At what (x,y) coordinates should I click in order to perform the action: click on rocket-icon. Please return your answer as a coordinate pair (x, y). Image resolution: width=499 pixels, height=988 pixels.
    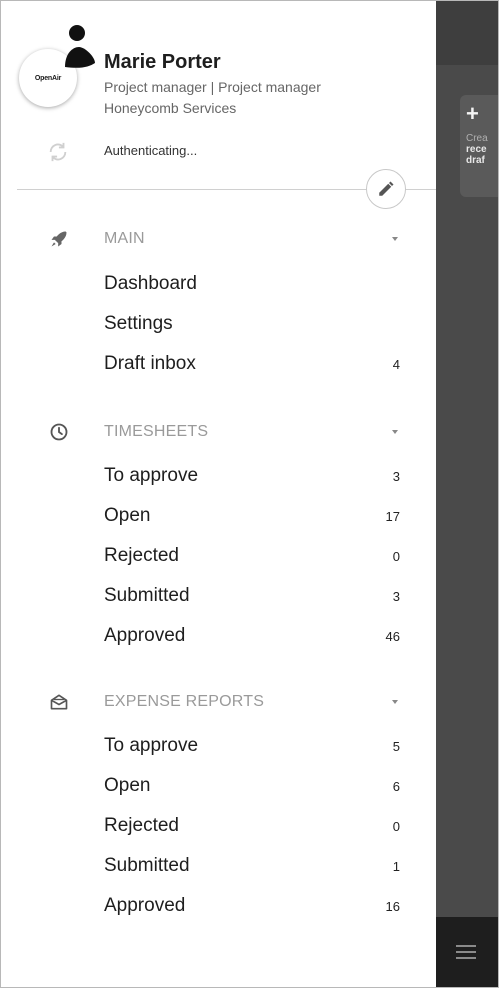
    Looking at the image, I should click on (59, 239).